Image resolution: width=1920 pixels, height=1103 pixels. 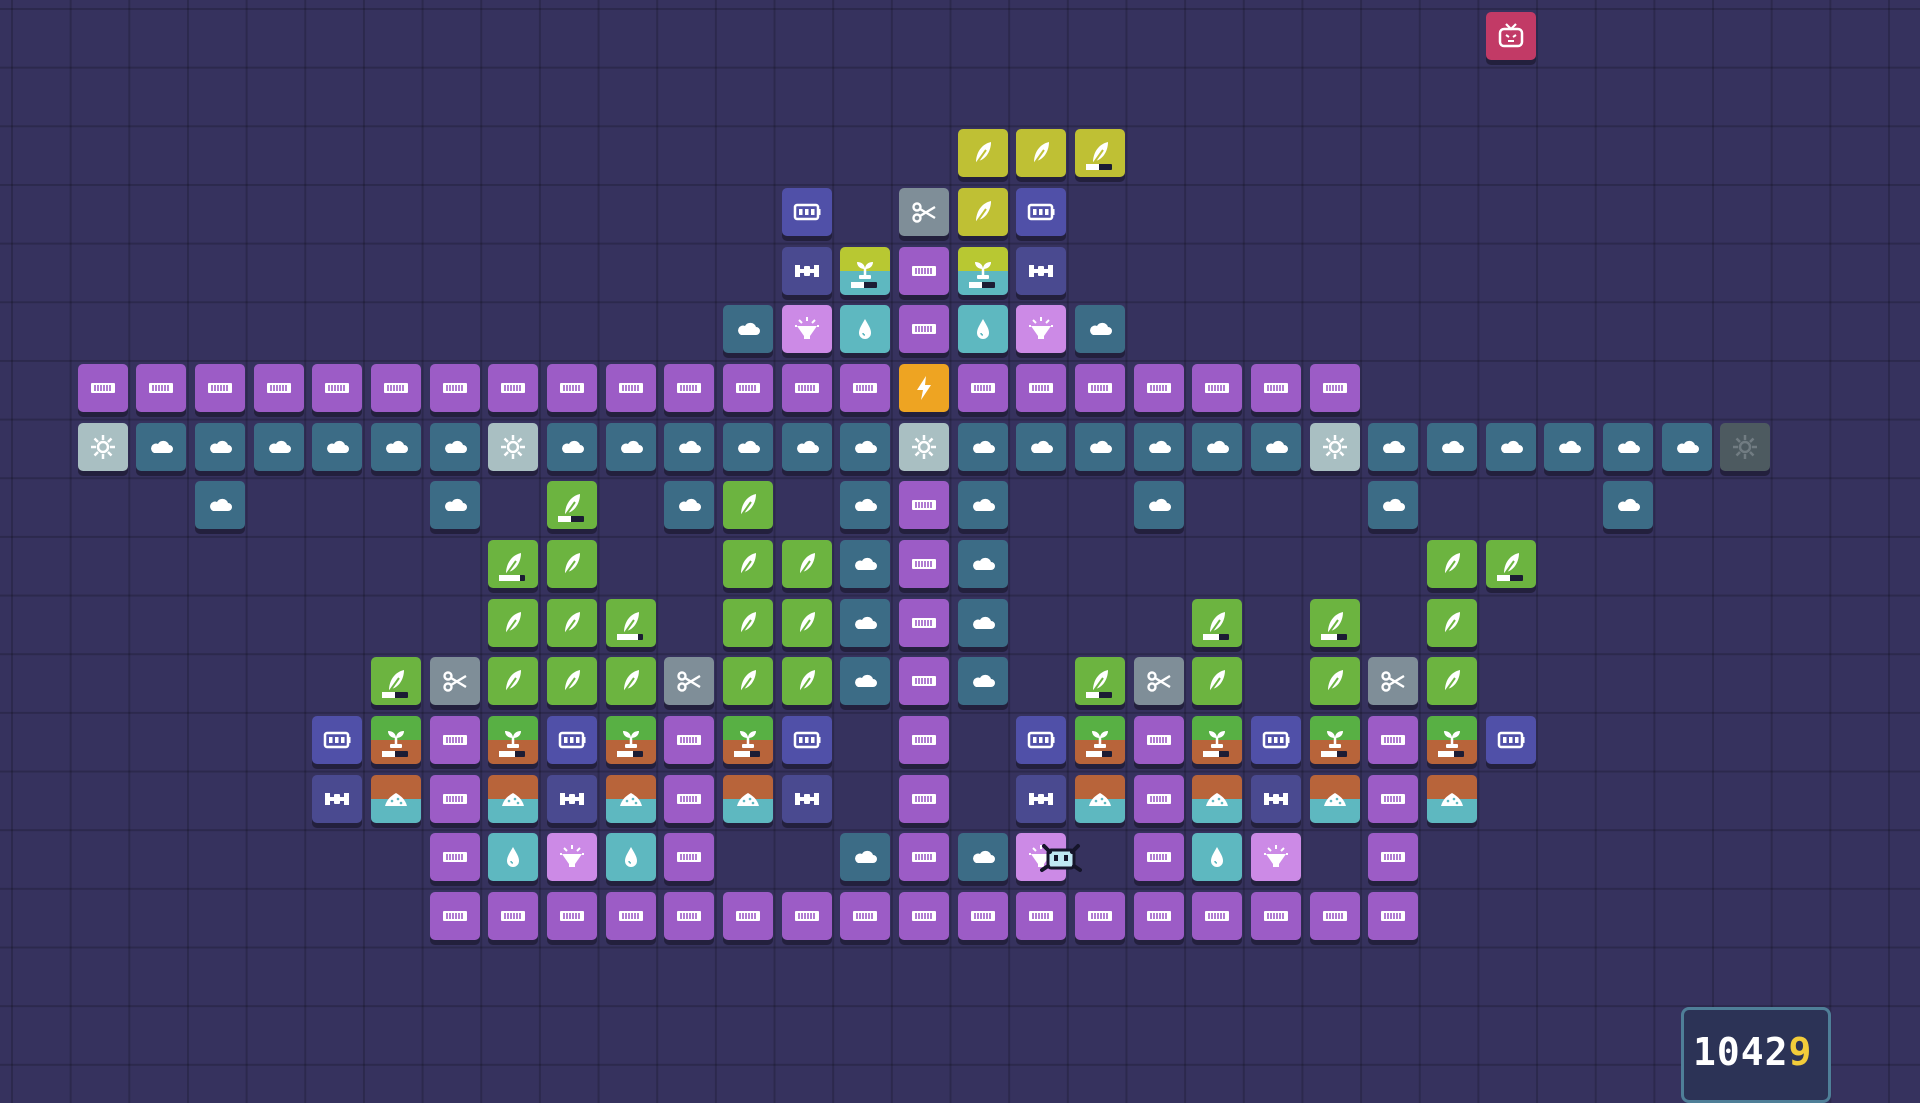 What do you see at coordinates (983, 271) in the screenshot?
I see `sprout-water-tile` at bounding box center [983, 271].